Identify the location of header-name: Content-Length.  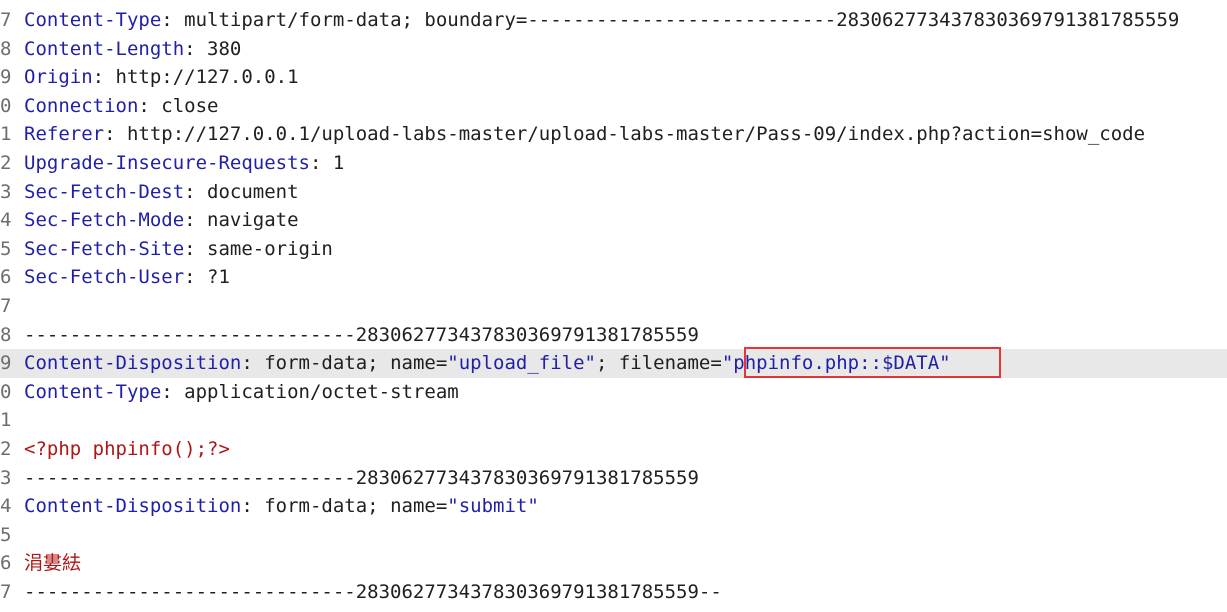
(104, 48).